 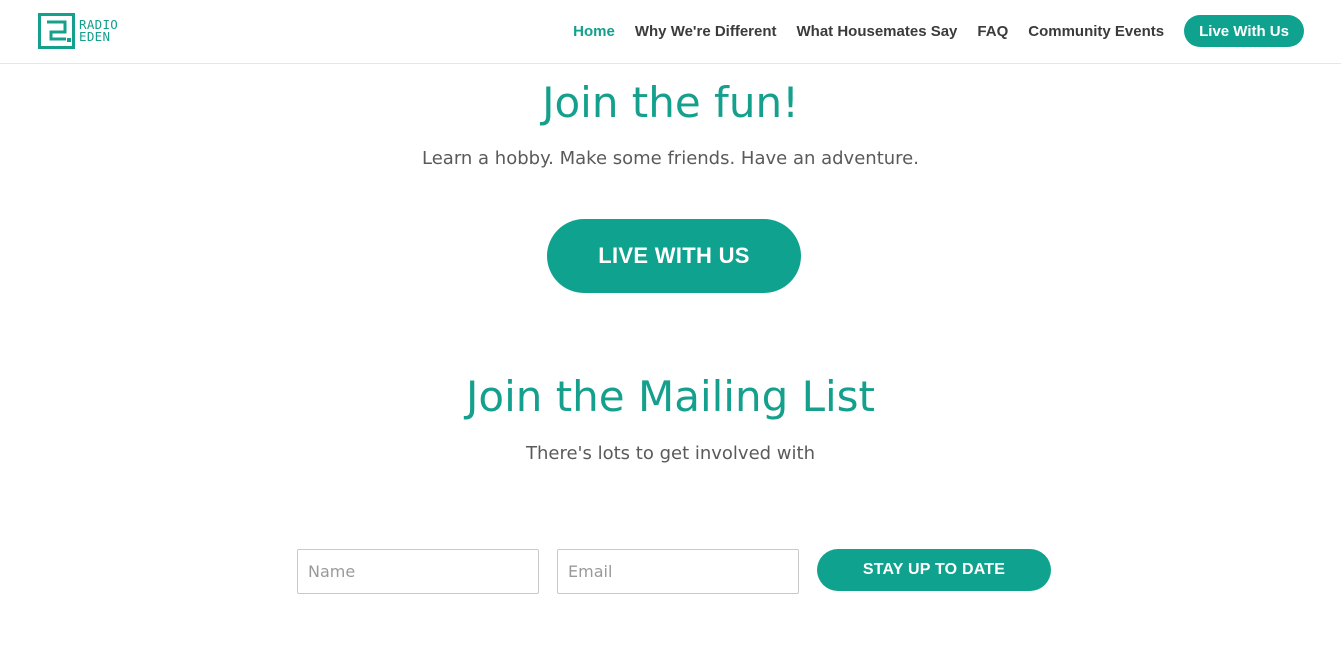 I want to click on brand-line-2: EDEN, so click(x=95, y=36).